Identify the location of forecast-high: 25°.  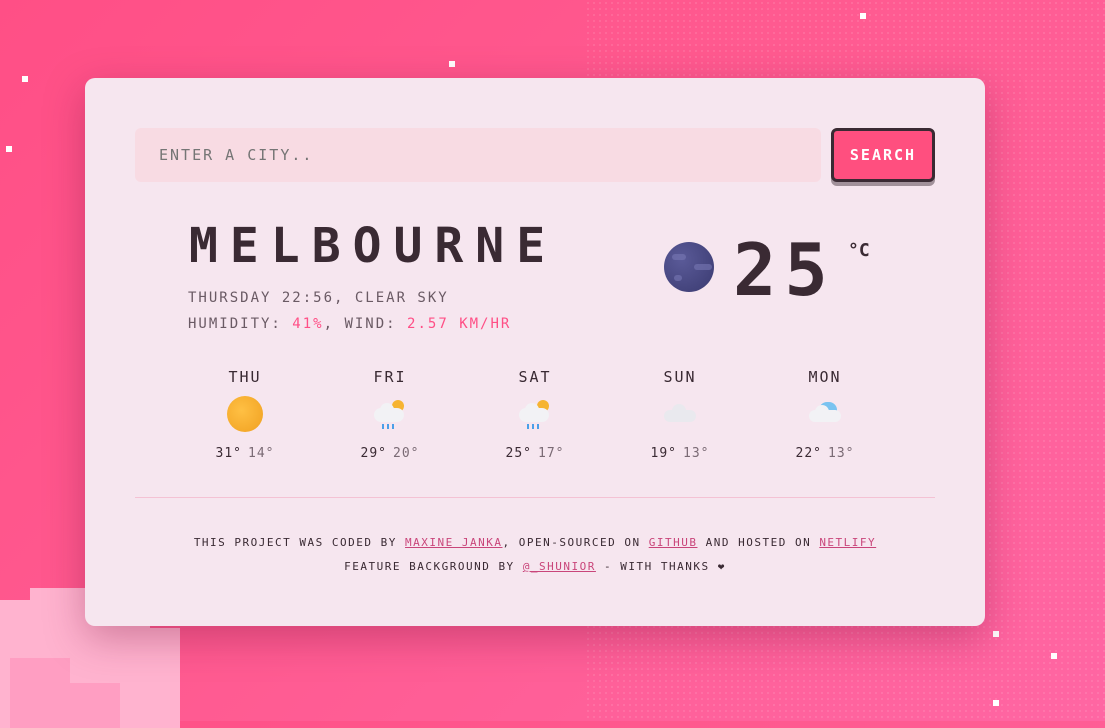
(518, 453).